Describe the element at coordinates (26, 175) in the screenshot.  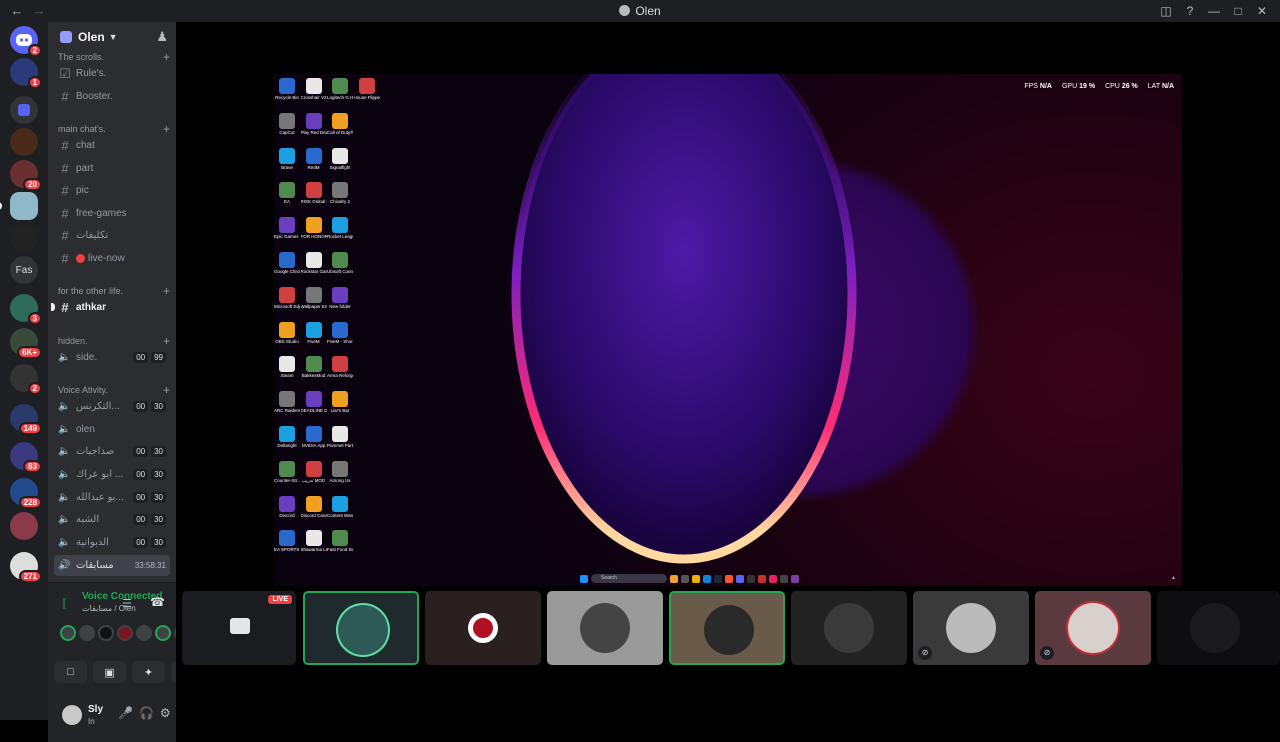
I see `server-icon-3: 20` at that location.